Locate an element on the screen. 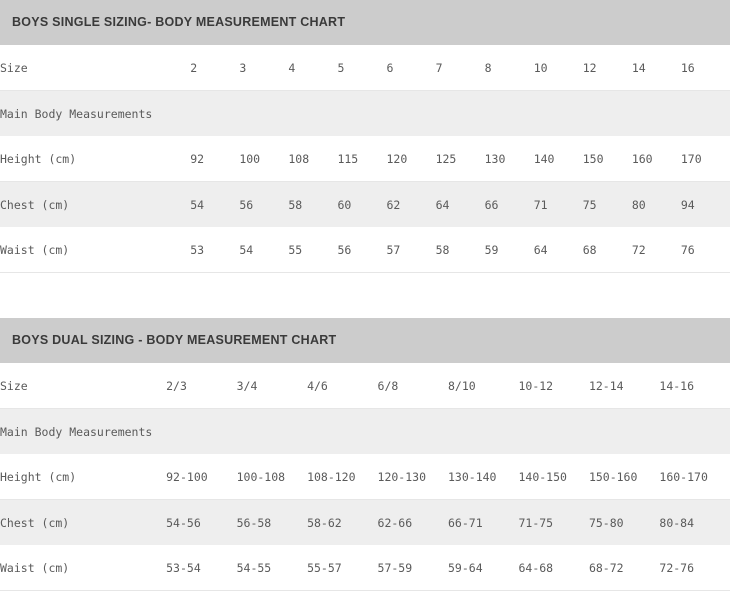 This screenshot has height=591, width=730. size-header-cell: 4/6 is located at coordinates (342, 386).